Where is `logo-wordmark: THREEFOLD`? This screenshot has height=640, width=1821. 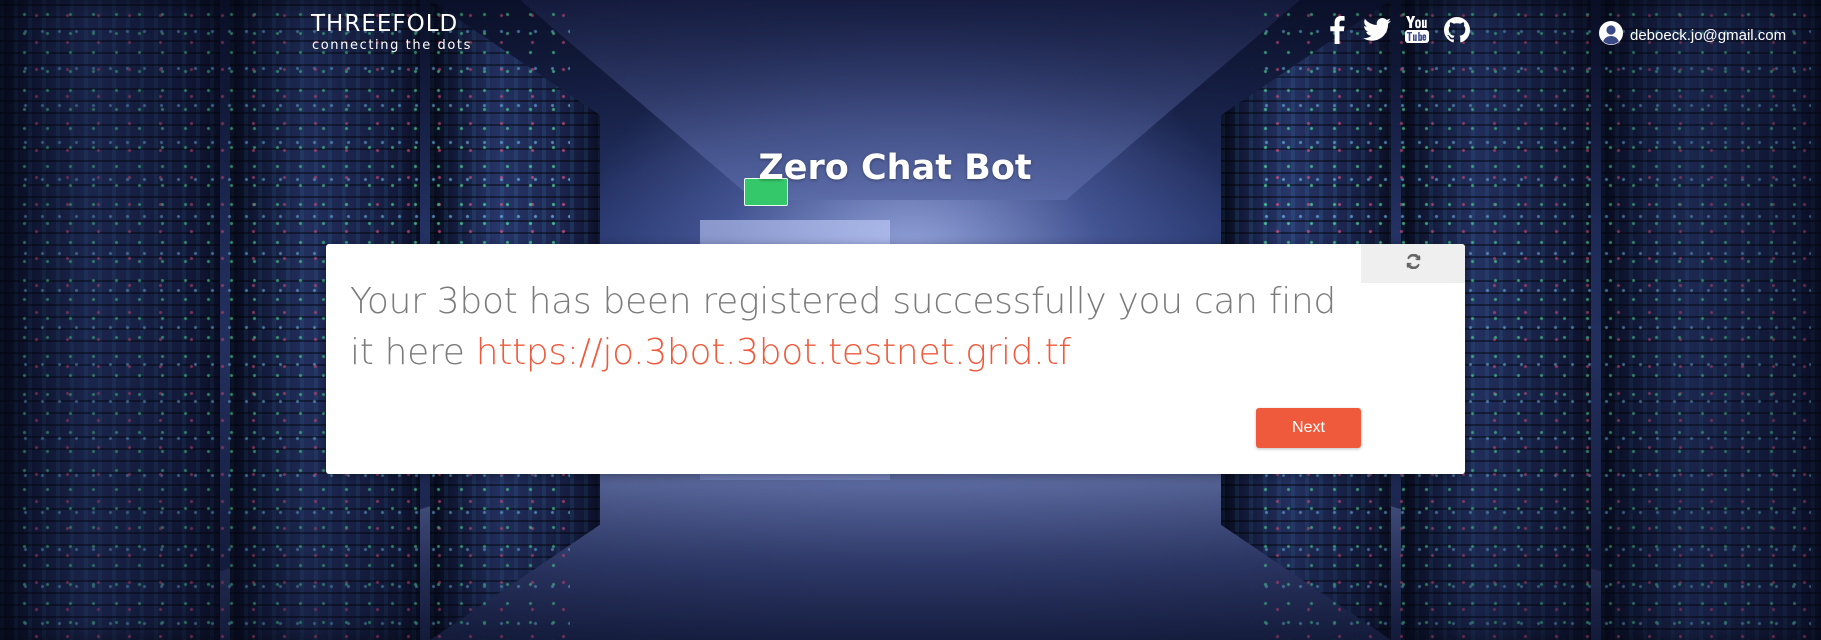 logo-wordmark: THREEFOLD is located at coordinates (385, 24).